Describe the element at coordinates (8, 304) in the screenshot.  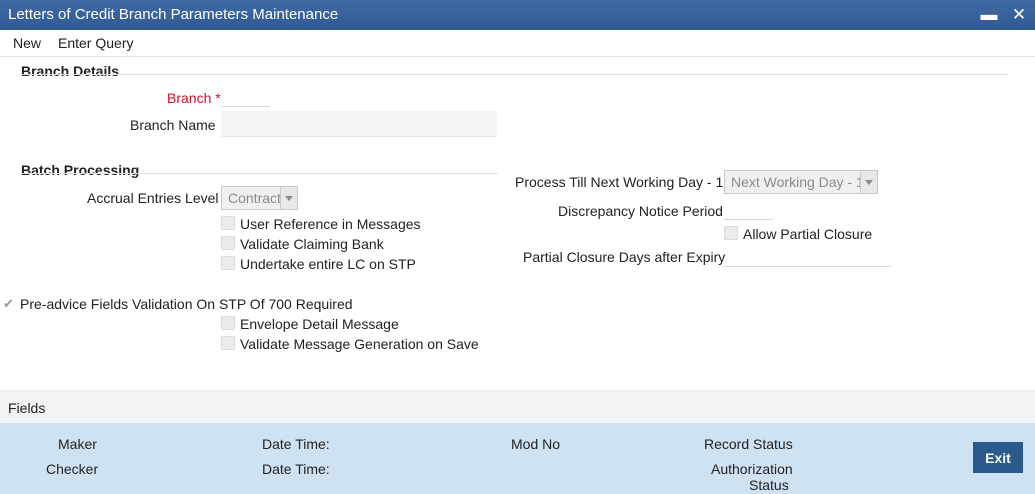
I see `checkmark-icon: ✔` at that location.